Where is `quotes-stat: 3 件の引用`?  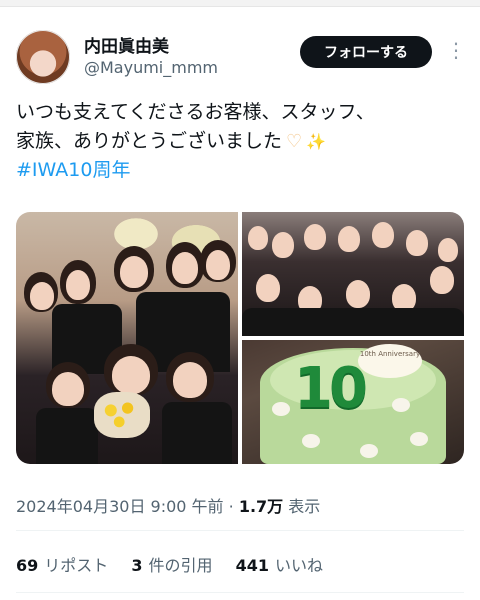 quotes-stat: 3 件の引用 is located at coordinates (171, 565).